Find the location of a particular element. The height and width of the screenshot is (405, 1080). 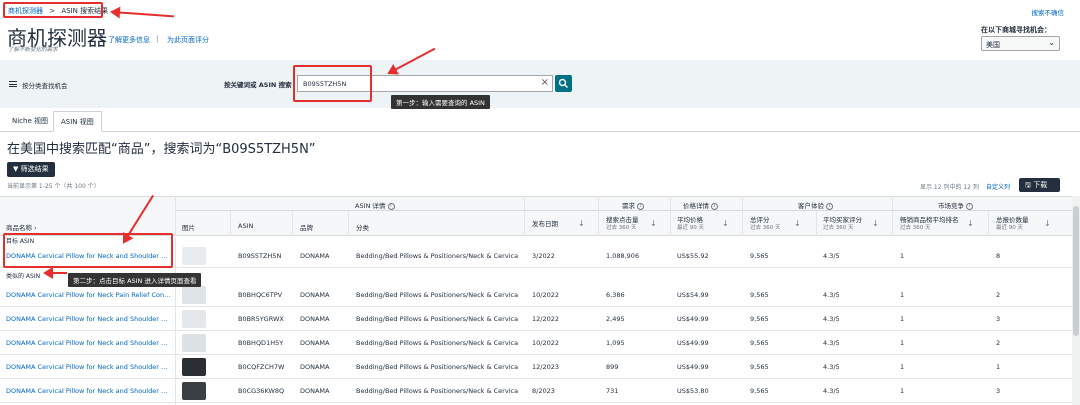

scrollbar is located at coordinates (1076, 300).